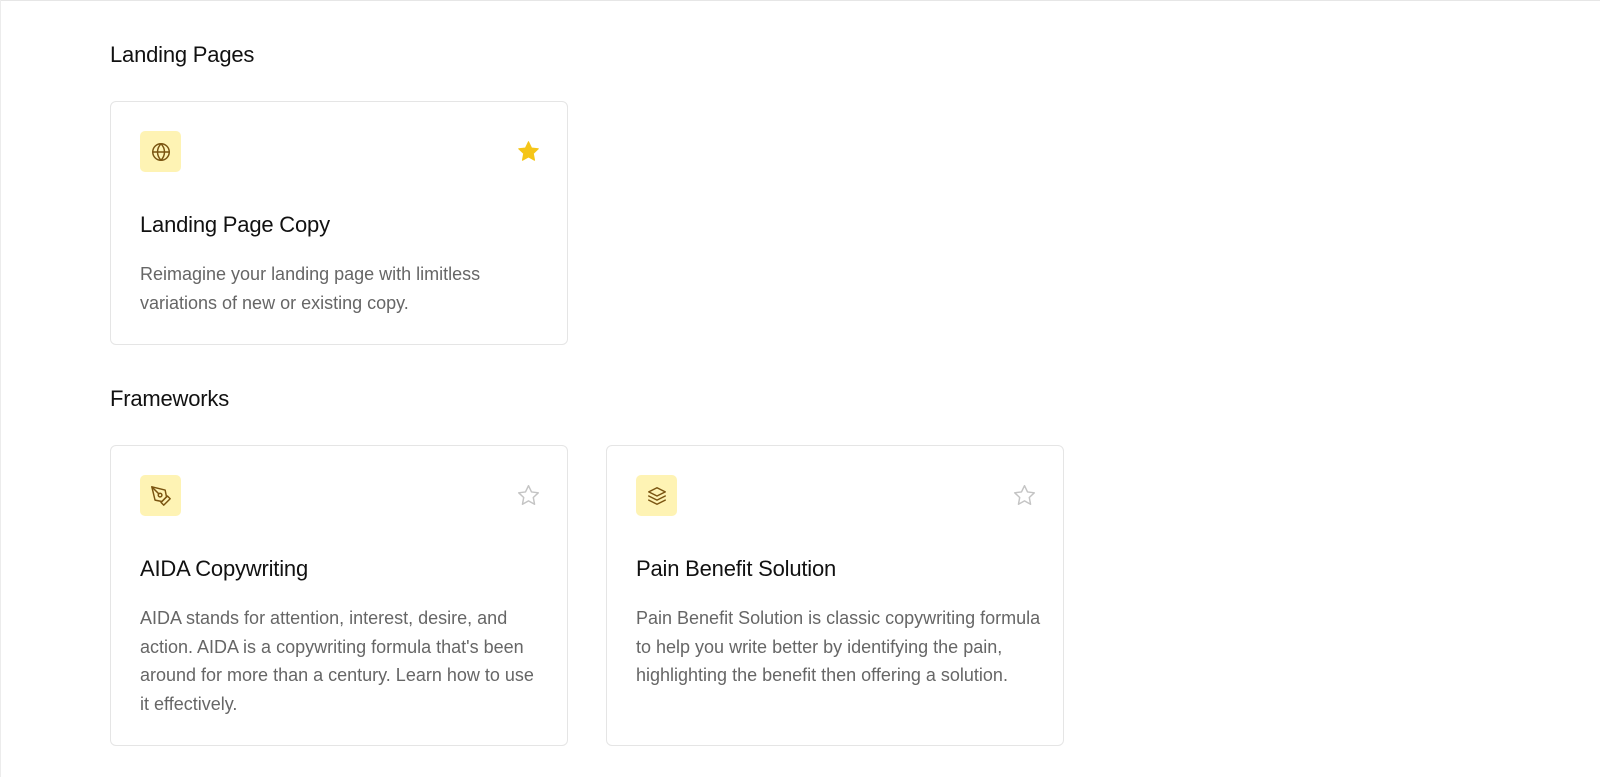 Image resolution: width=1600 pixels, height=777 pixels. What do you see at coordinates (736, 568) in the screenshot?
I see `card-title: Pain Benefit Solution` at bounding box center [736, 568].